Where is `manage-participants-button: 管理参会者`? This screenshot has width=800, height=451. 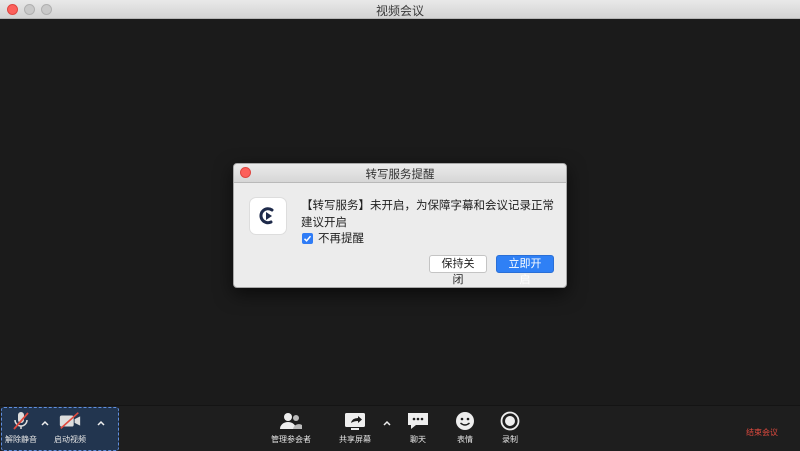
manage-participants-button: 管理参会者 is located at coordinates (291, 428).